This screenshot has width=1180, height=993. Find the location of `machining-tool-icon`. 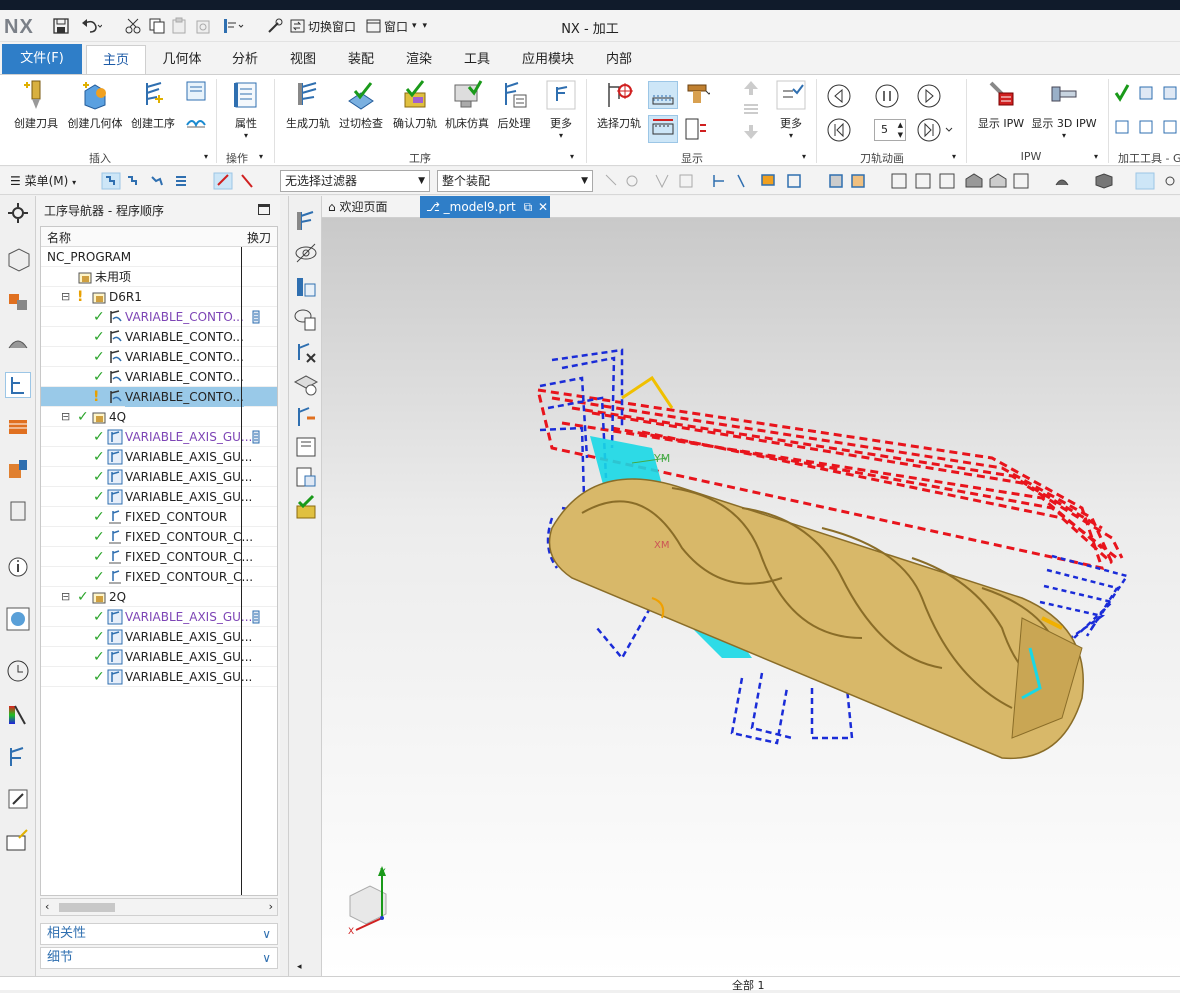

machining-tool-icon is located at coordinates (1147, 114).